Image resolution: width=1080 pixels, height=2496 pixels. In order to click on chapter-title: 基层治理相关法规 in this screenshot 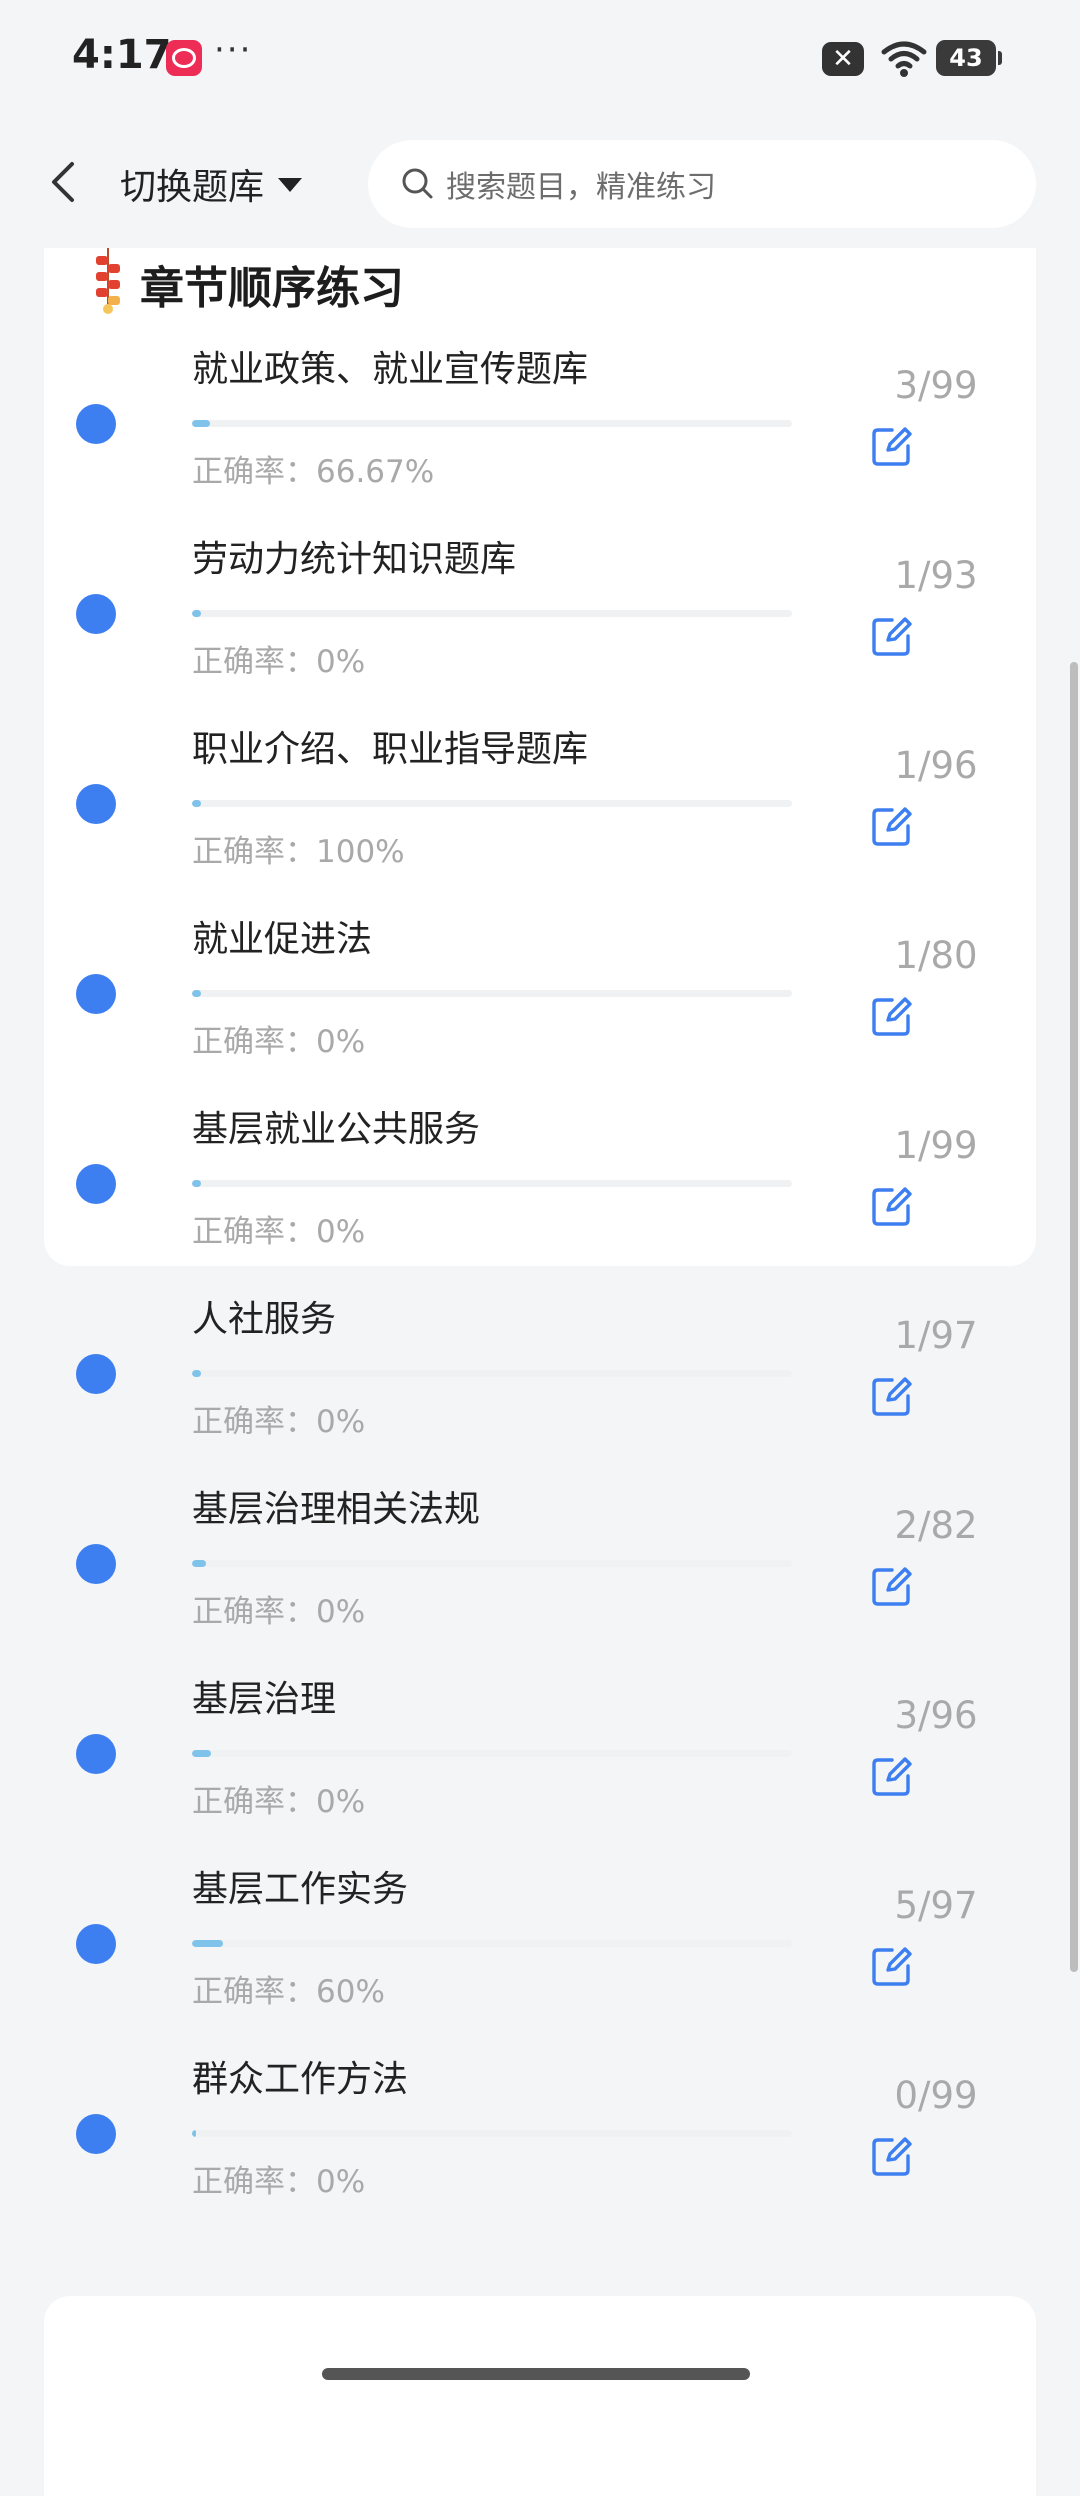, I will do `click(336, 1509)`.